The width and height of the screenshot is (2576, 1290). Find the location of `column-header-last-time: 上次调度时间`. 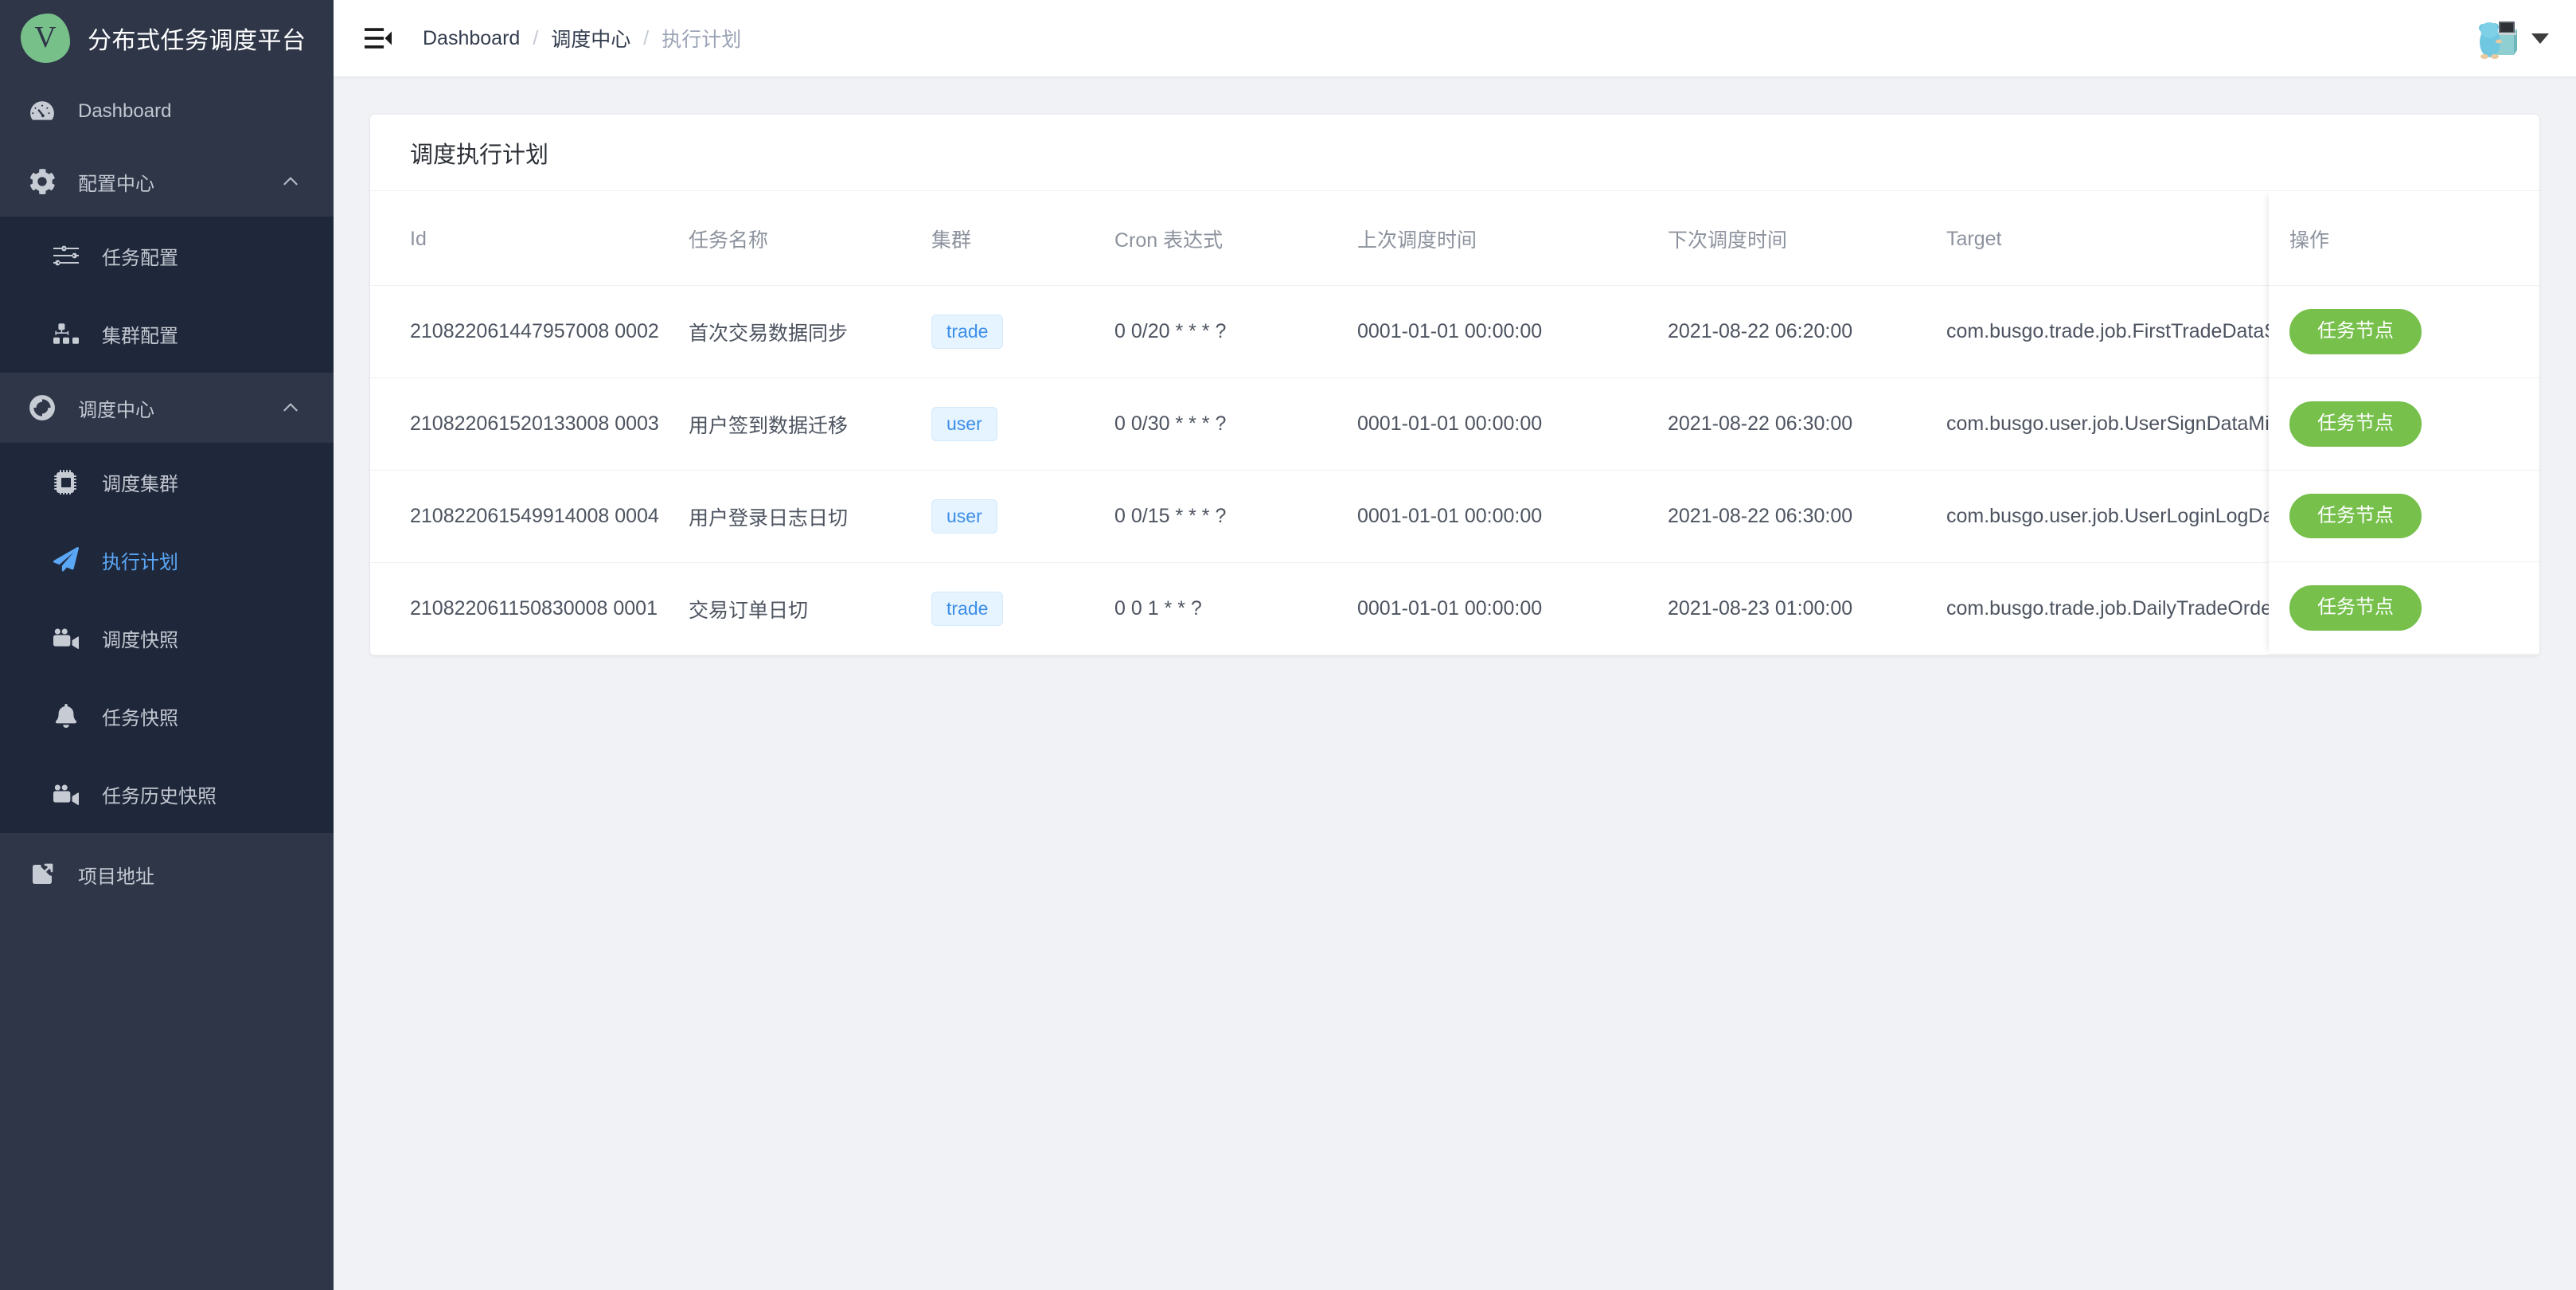

column-header-last-time: 上次调度时间 is located at coordinates (1512, 238).